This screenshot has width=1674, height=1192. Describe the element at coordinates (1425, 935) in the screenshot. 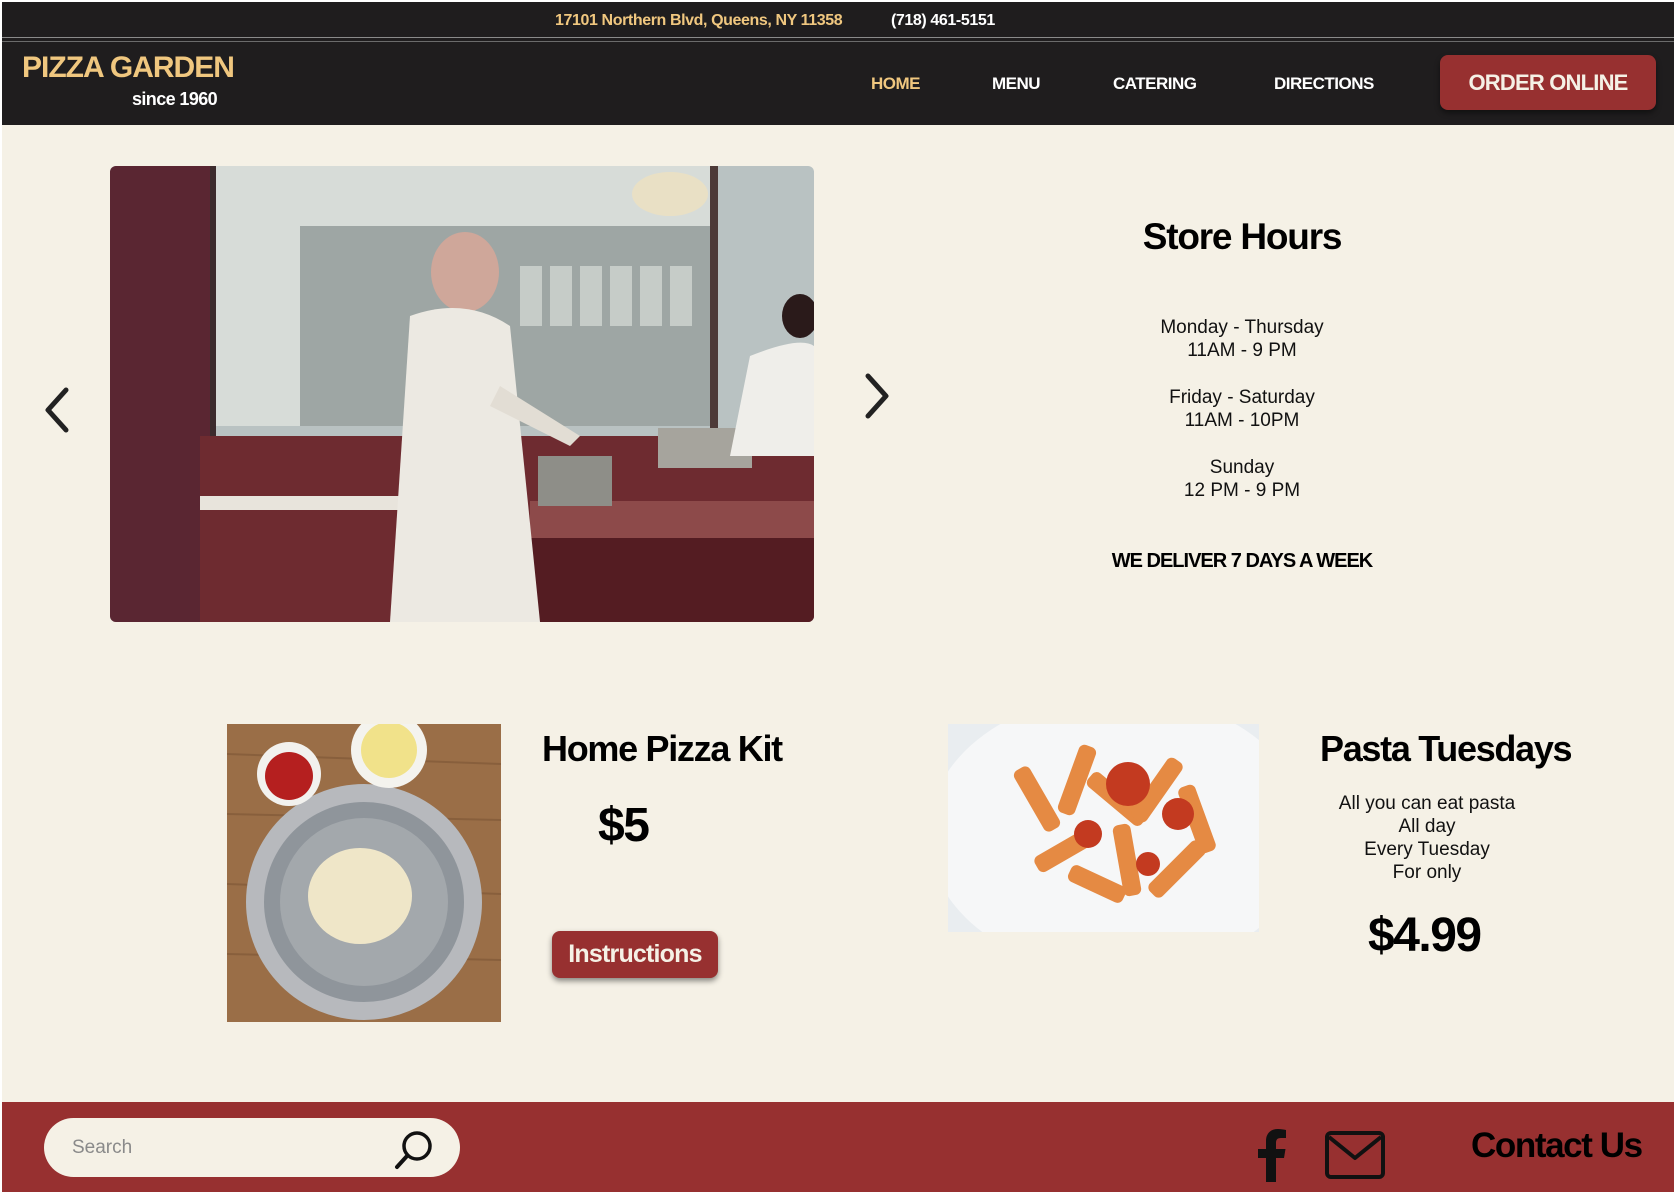

I see `pasta-price: $4.99` at that location.